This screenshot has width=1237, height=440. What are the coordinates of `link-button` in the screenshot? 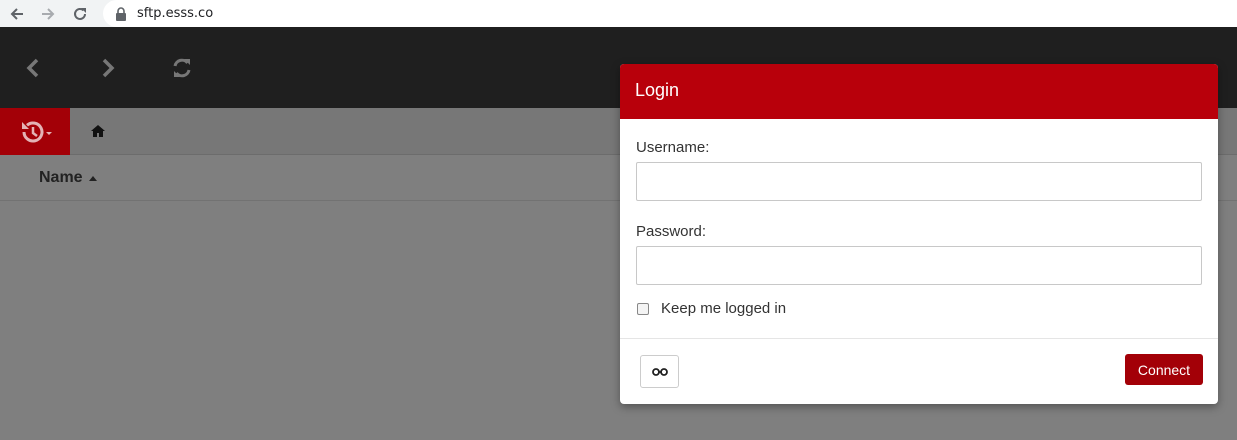 It's located at (659, 371).